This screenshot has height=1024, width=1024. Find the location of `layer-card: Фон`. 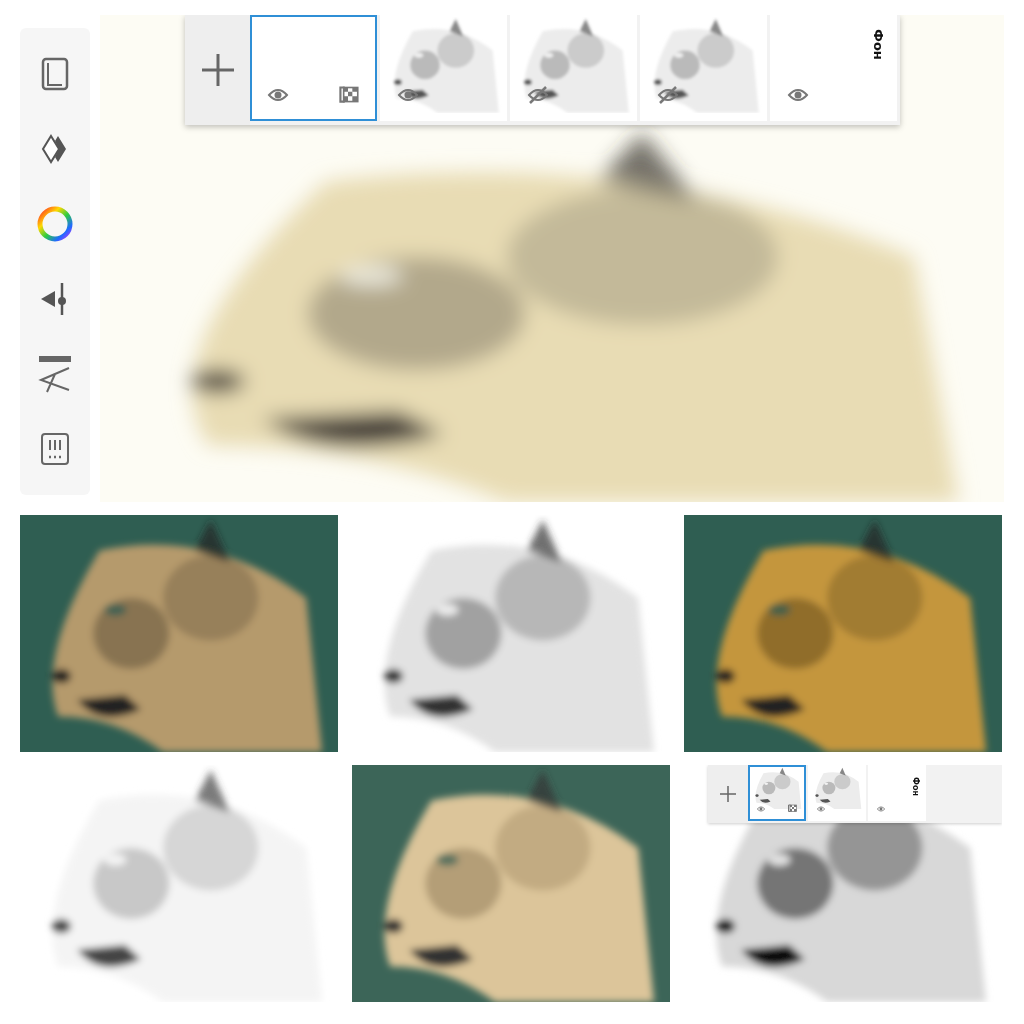

layer-card: Фон is located at coordinates (833, 68).